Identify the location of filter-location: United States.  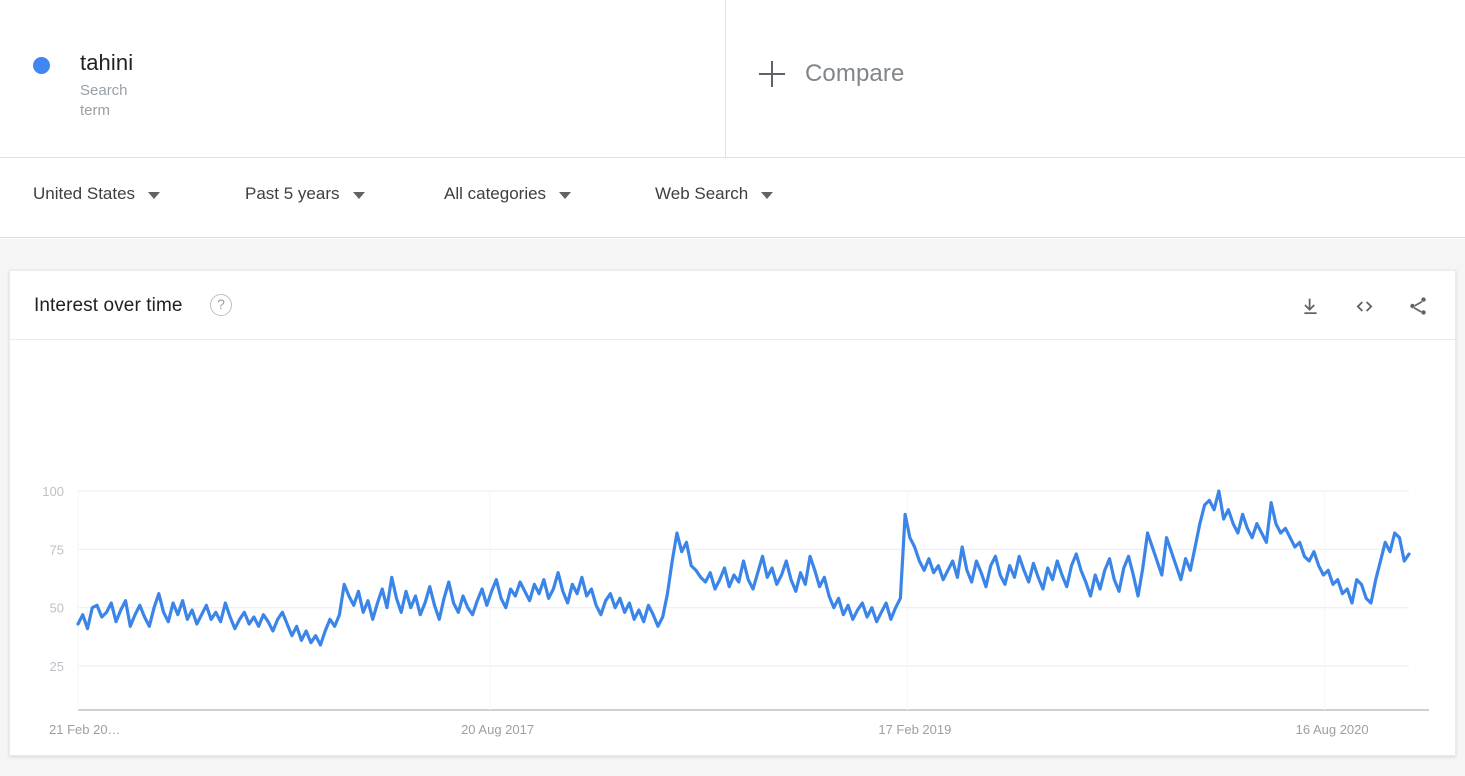
(97, 194).